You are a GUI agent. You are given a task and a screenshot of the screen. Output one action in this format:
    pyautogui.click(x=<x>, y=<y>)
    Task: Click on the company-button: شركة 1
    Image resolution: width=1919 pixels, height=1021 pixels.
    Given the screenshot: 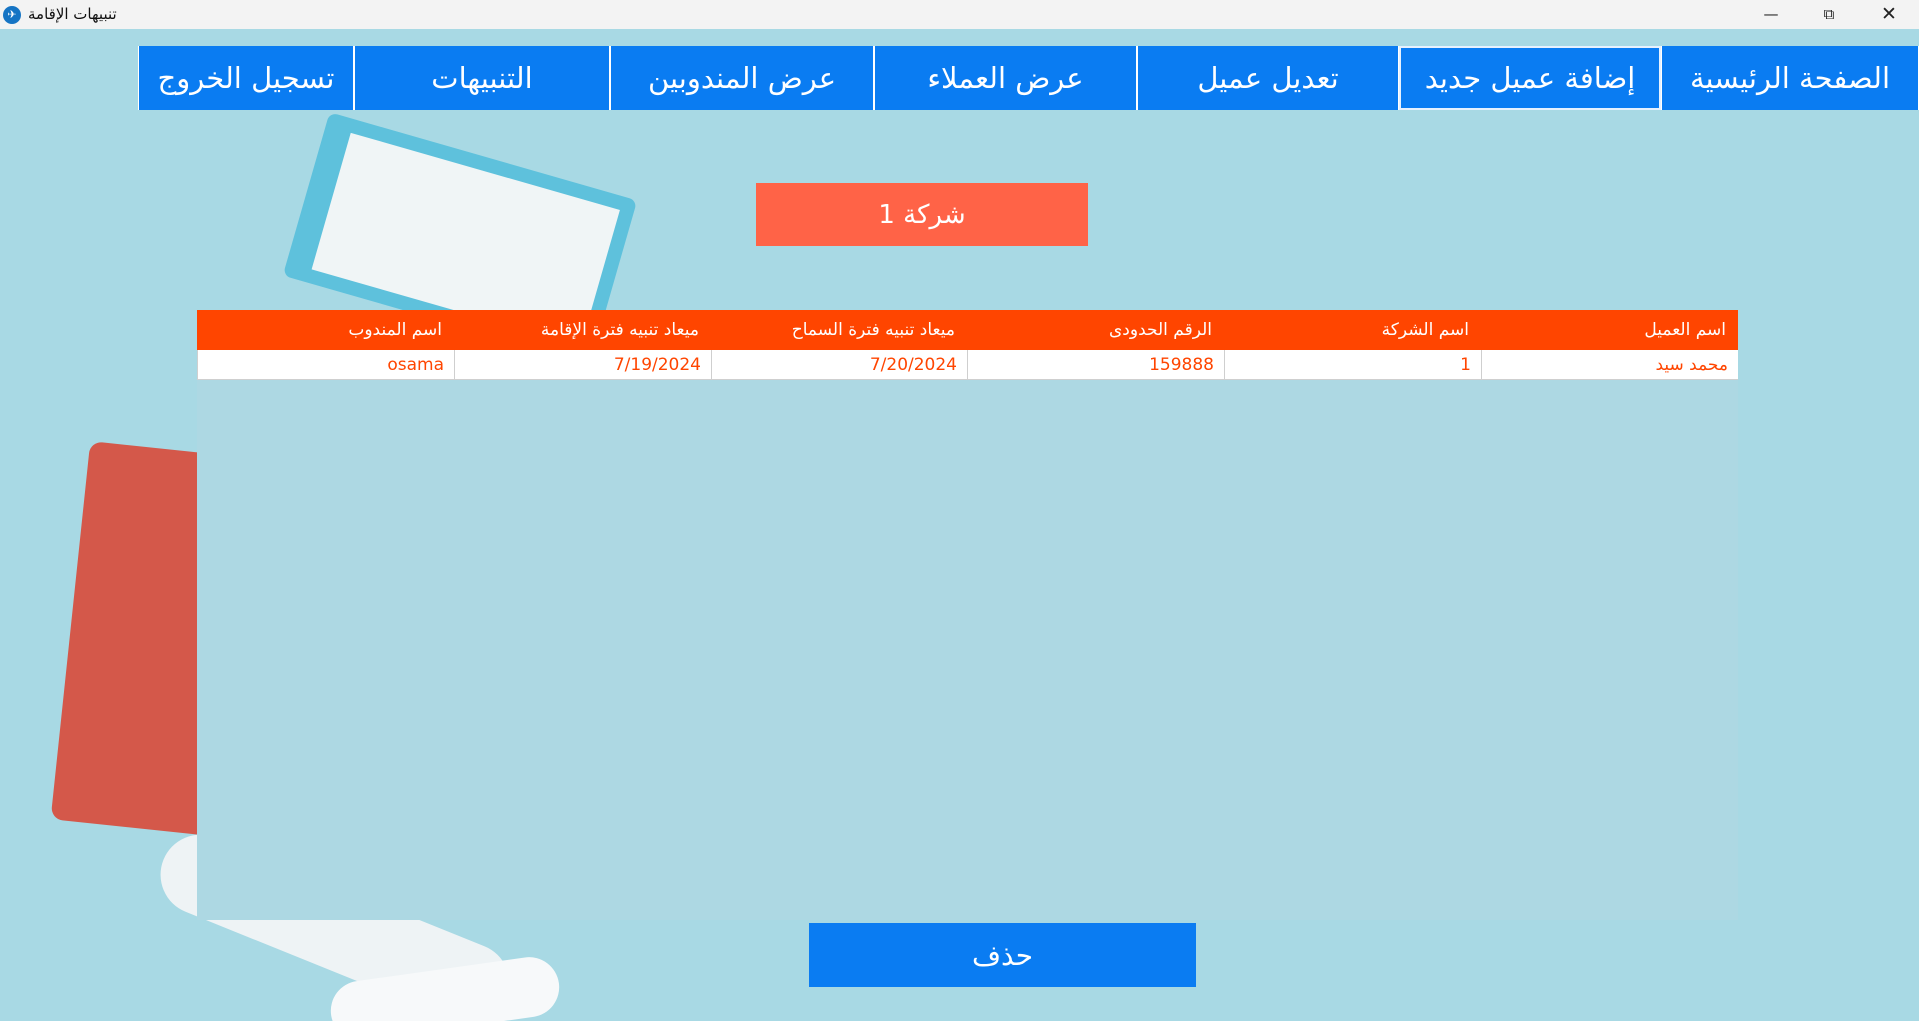 What is the action you would take?
    pyautogui.click(x=922, y=214)
    